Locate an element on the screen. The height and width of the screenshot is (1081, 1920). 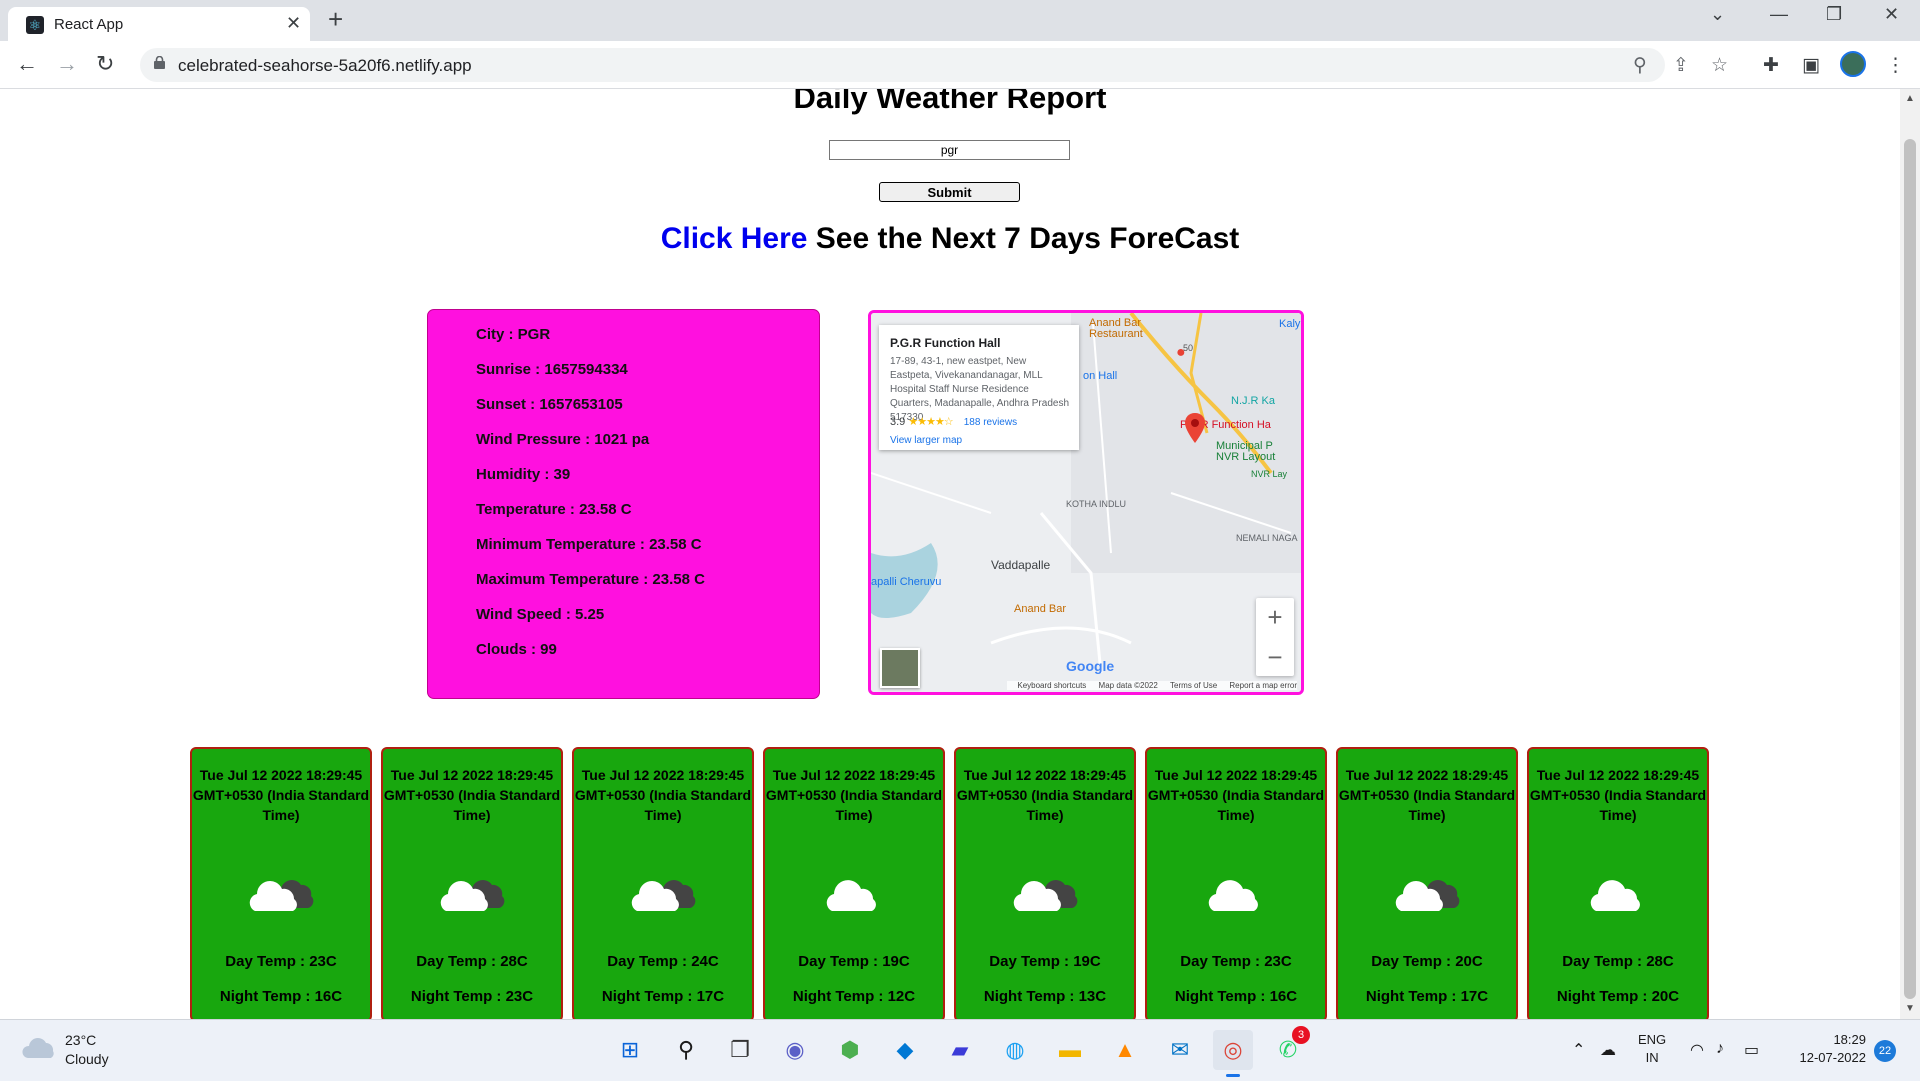
forecast-heading-text: See the Next 7 Days ForeCast is located at coordinates (1023, 238).